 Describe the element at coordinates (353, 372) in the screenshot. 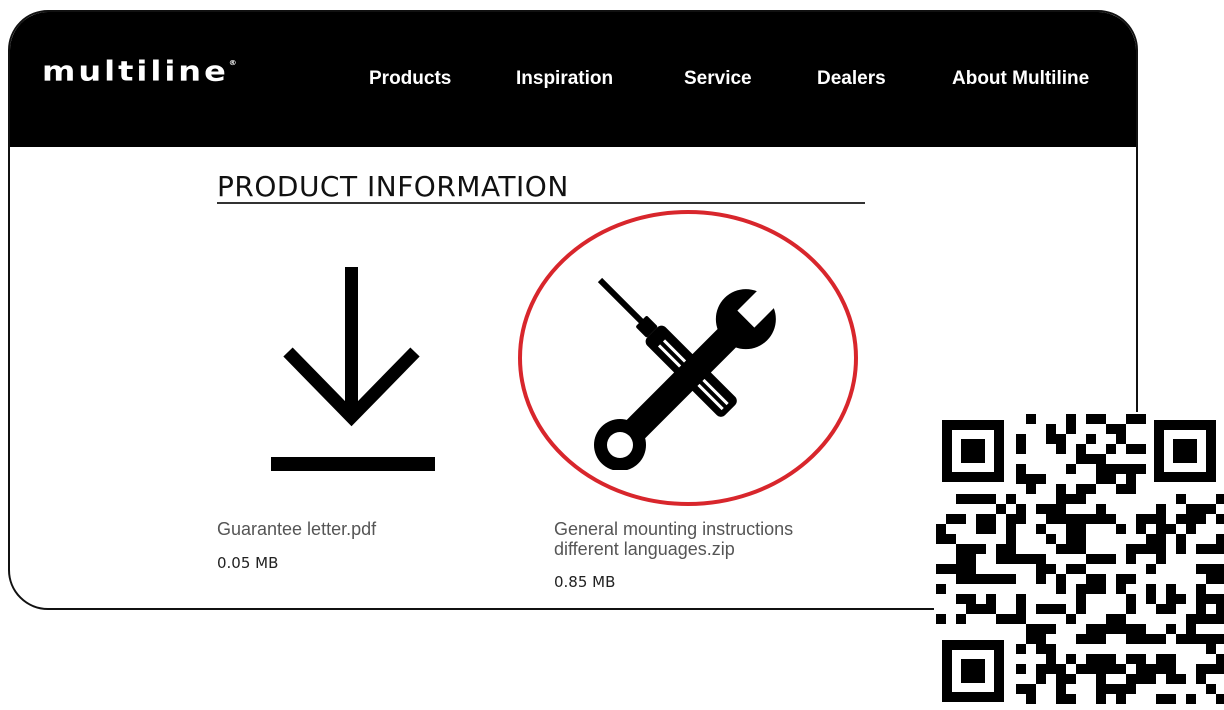

I see `download-icon` at that location.